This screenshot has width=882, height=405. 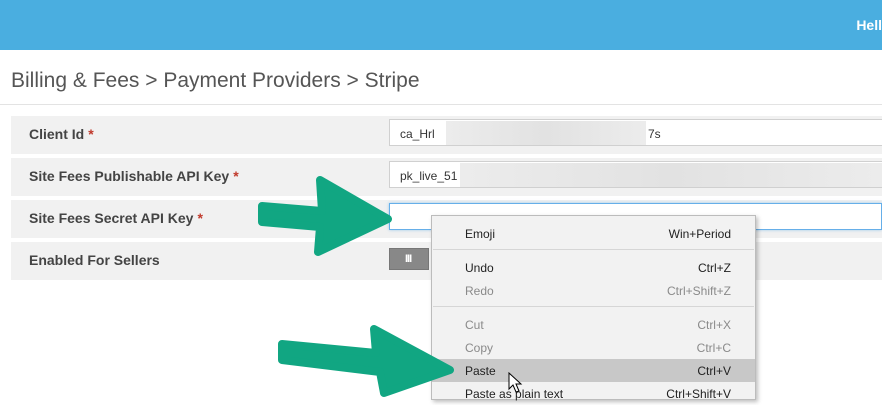 I want to click on client-id-value-start: ca_Hrl, so click(x=417, y=134).